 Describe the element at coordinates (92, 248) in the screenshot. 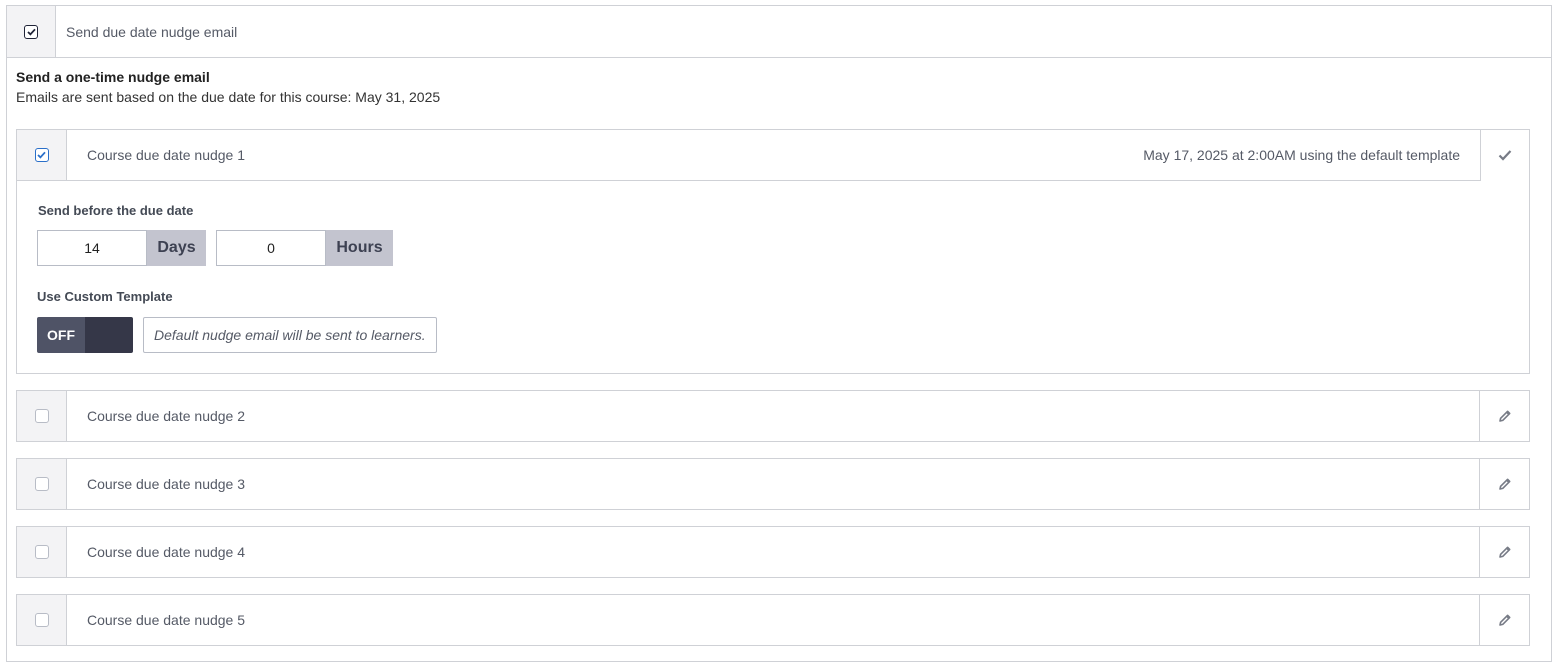

I see `days-input` at that location.